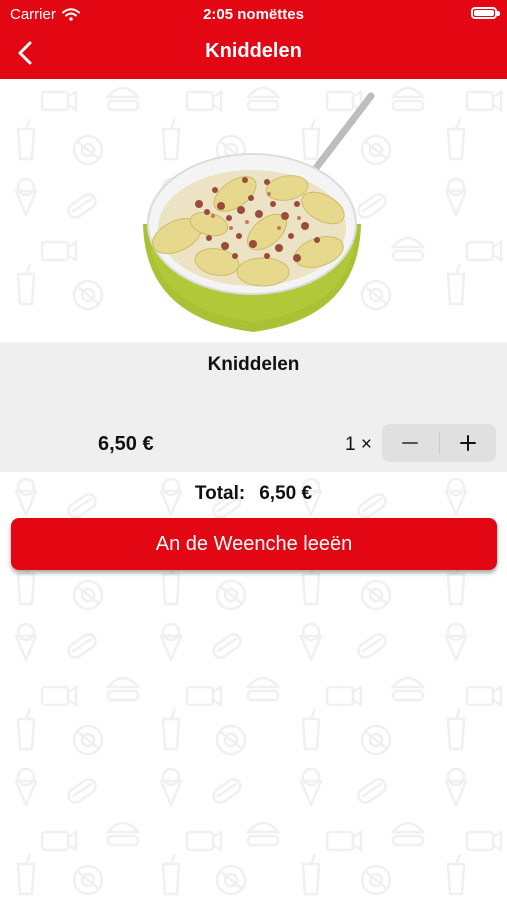 The width and height of the screenshot is (507, 900). I want to click on page-title: Kniddelen, so click(253, 51).